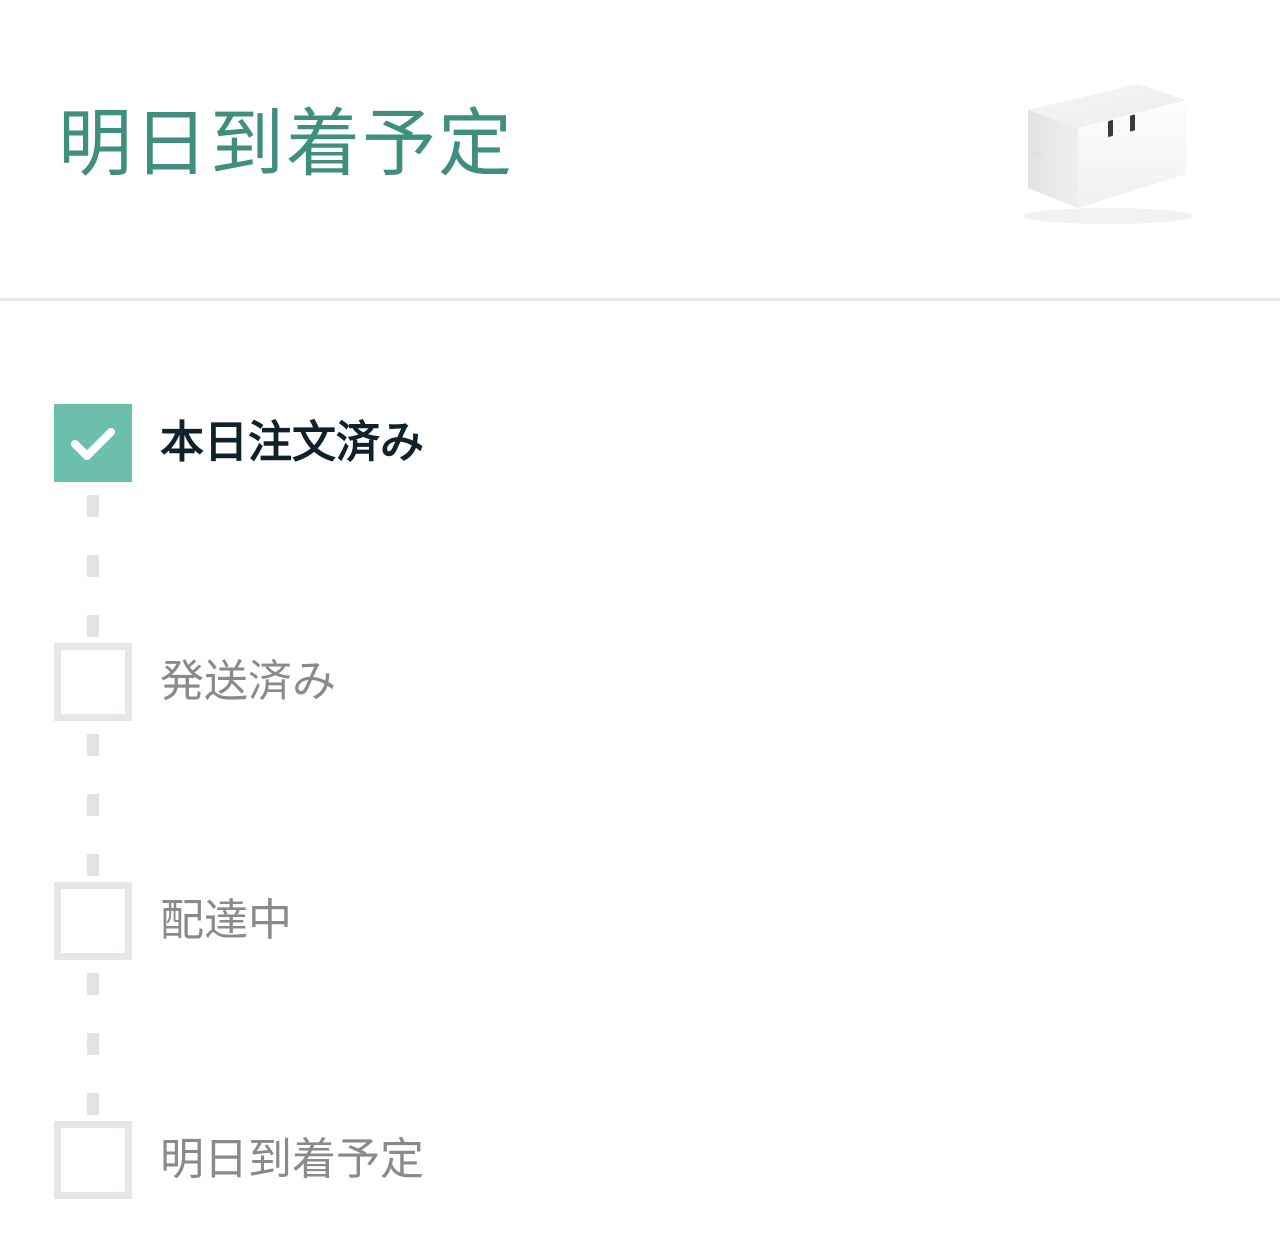  What do you see at coordinates (454, 921) in the screenshot?
I see `step-out-for-delivery: 配達中` at bounding box center [454, 921].